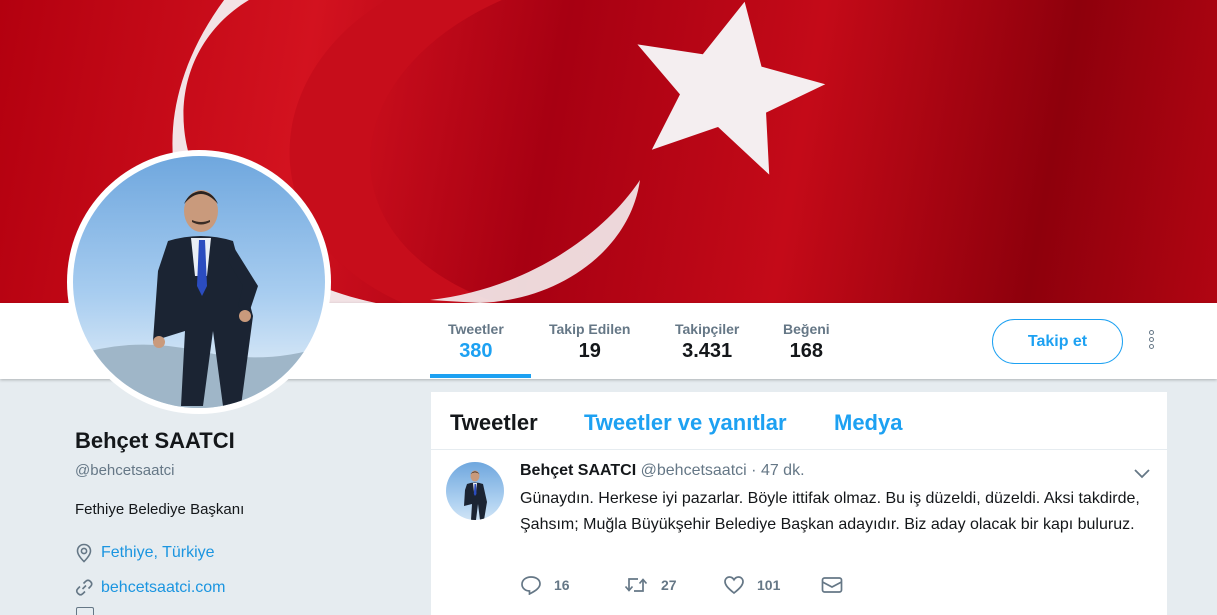 This screenshot has height=615, width=1217. I want to click on profile-name: Behçet SAATCI, so click(155, 440).